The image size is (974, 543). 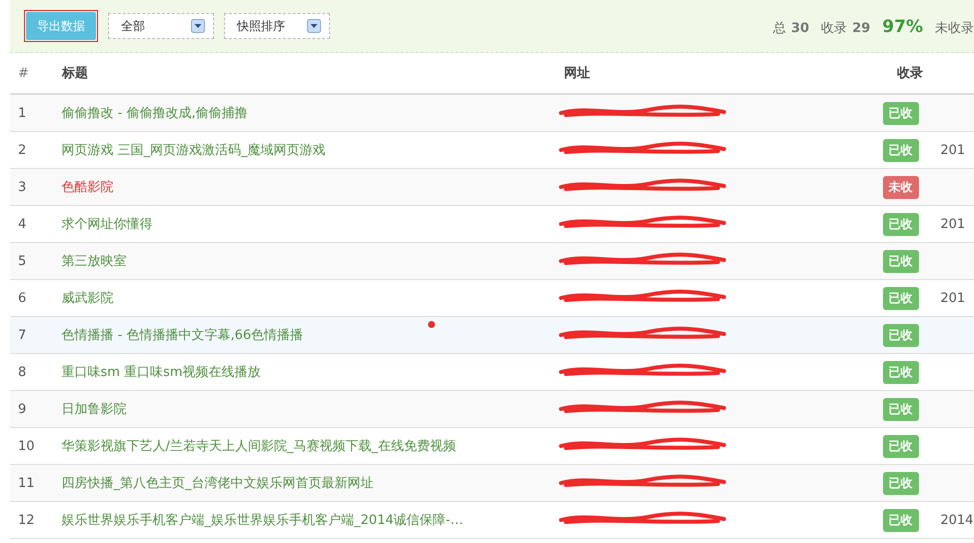 I want to click on row-number: 3, so click(x=22, y=187).